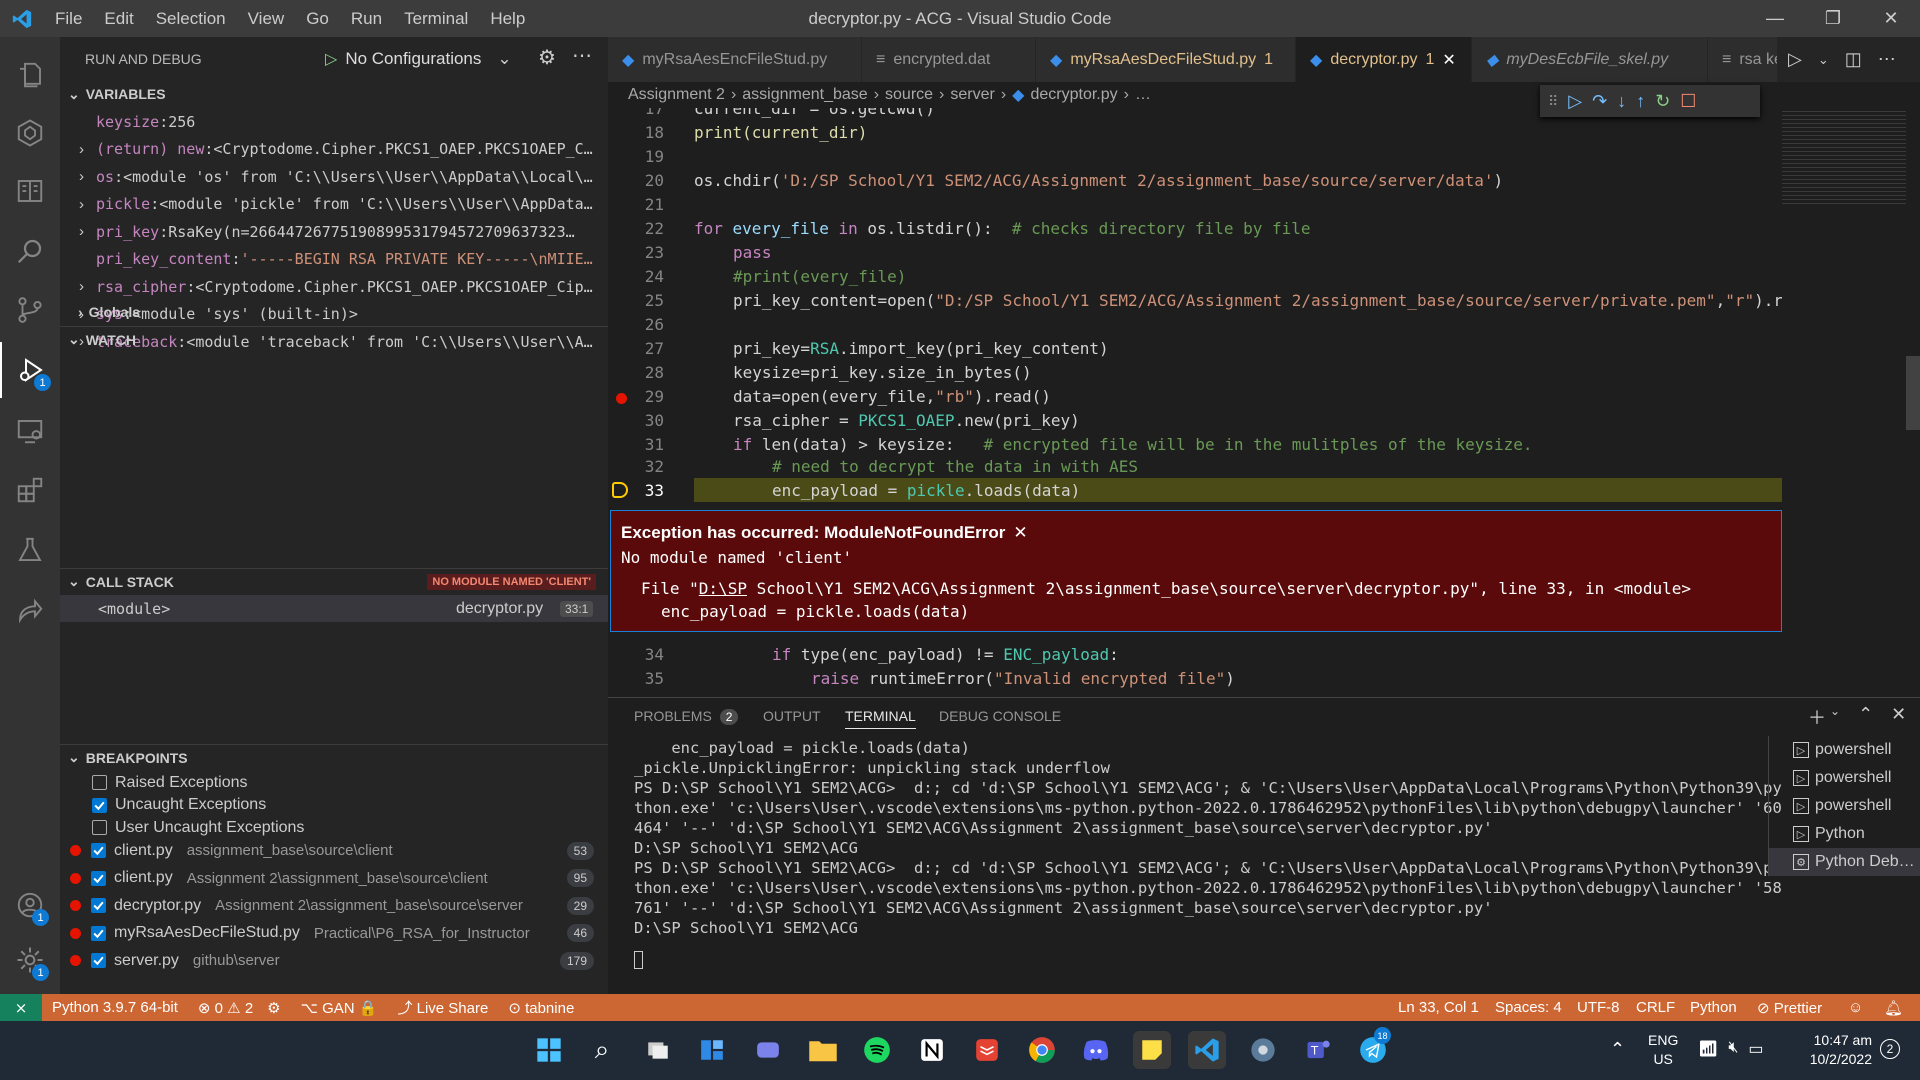 The image size is (1920, 1080). I want to click on tab-decryptor: ◆ decryptor.py 1 ✕, so click(1384, 59).